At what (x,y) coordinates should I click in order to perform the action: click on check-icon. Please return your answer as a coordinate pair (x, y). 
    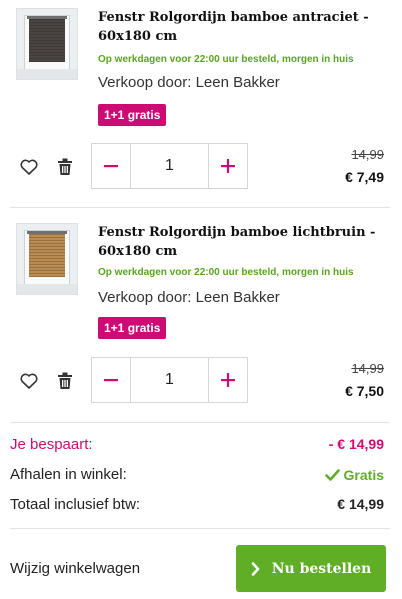
    Looking at the image, I should click on (332, 474).